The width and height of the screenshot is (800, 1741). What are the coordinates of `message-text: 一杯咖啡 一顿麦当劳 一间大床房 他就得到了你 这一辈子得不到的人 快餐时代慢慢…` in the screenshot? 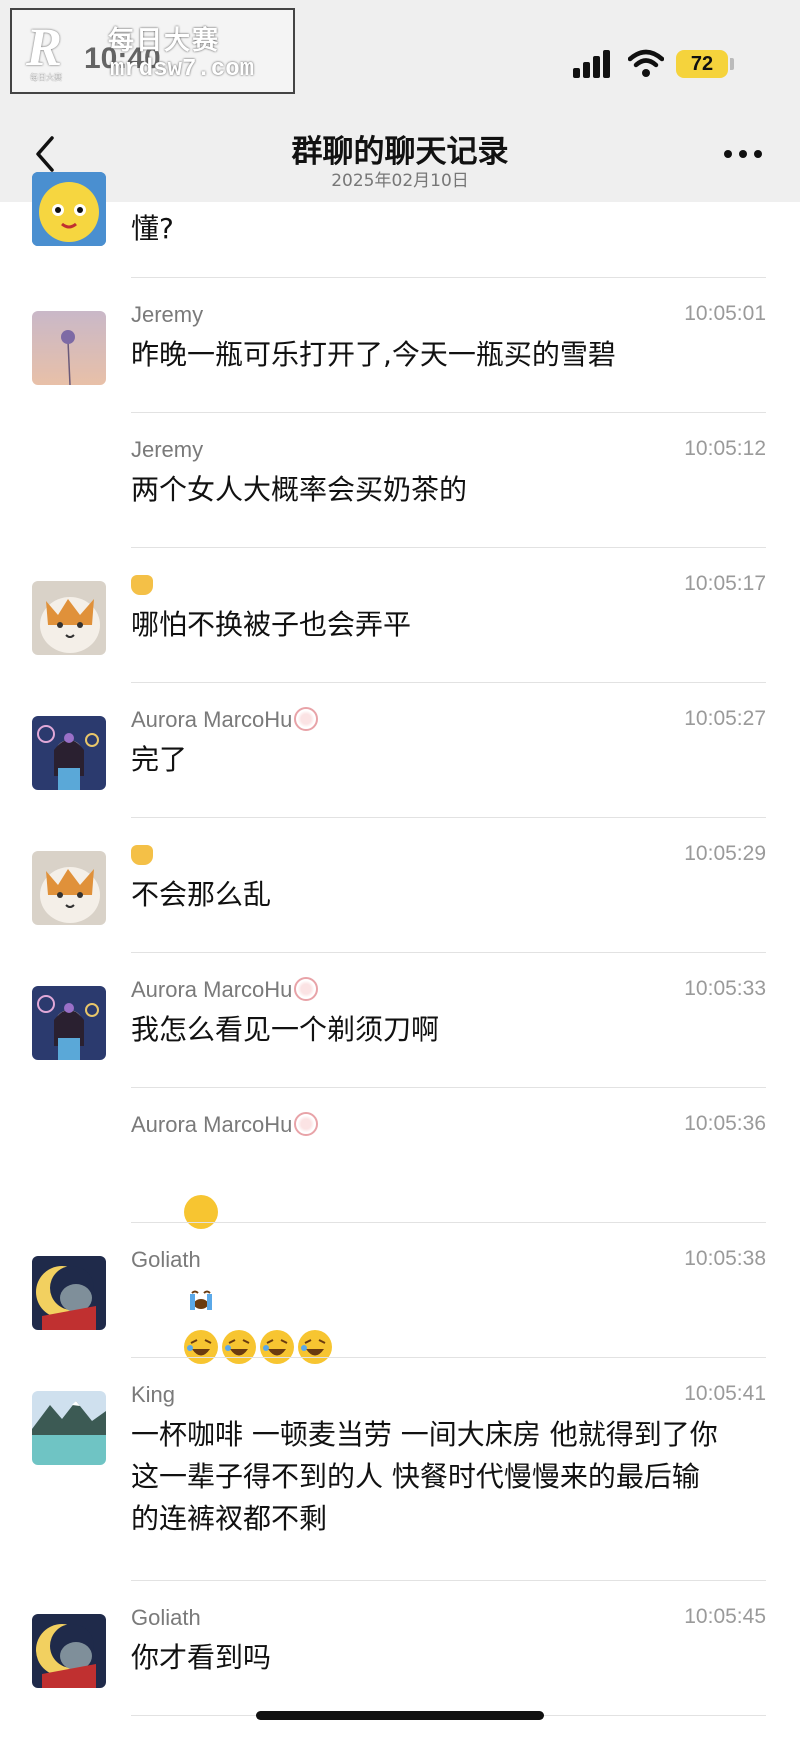 It's located at (424, 1476).